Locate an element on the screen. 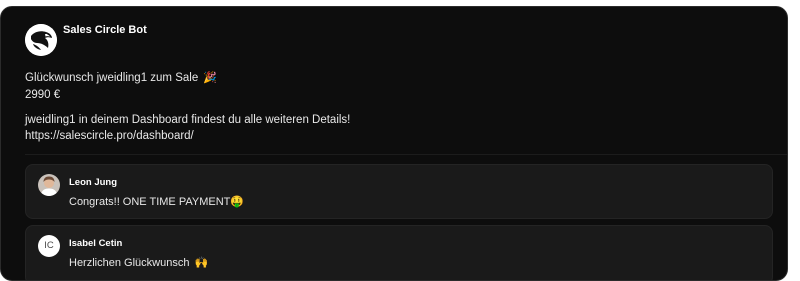 Image resolution: width=800 pixels, height=281 pixels. reply-message: Herzlichen Glückwunsch is located at coordinates (129, 263).